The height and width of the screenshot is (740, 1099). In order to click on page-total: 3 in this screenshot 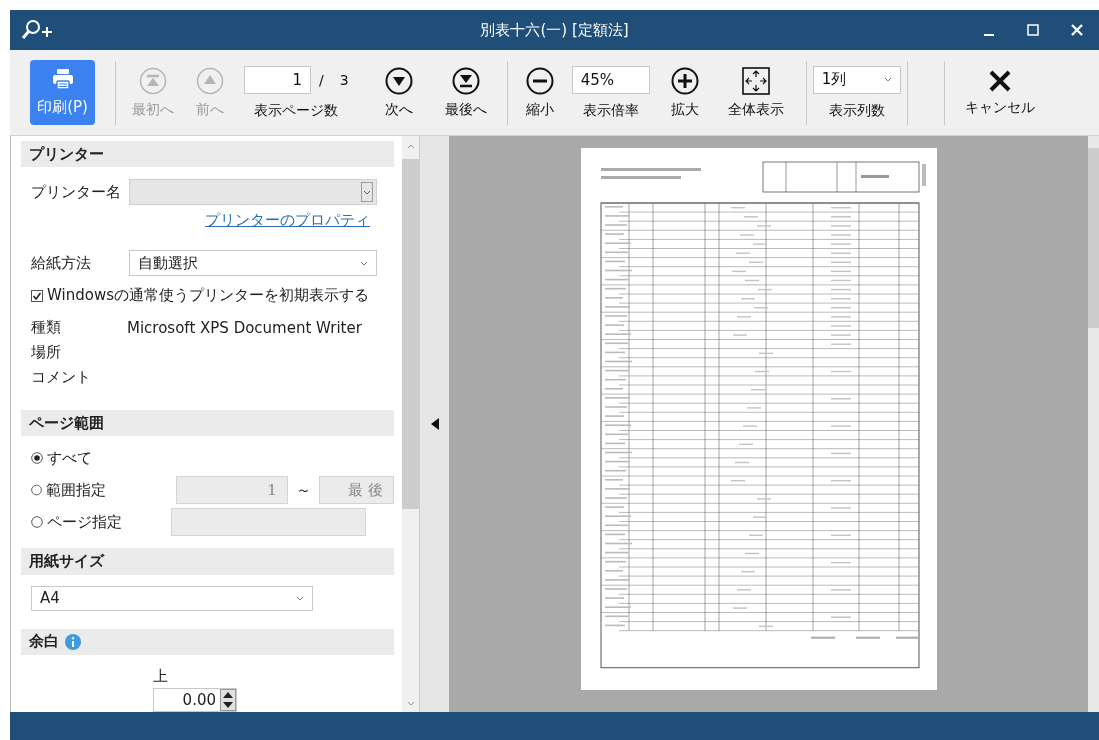, I will do `click(344, 79)`.